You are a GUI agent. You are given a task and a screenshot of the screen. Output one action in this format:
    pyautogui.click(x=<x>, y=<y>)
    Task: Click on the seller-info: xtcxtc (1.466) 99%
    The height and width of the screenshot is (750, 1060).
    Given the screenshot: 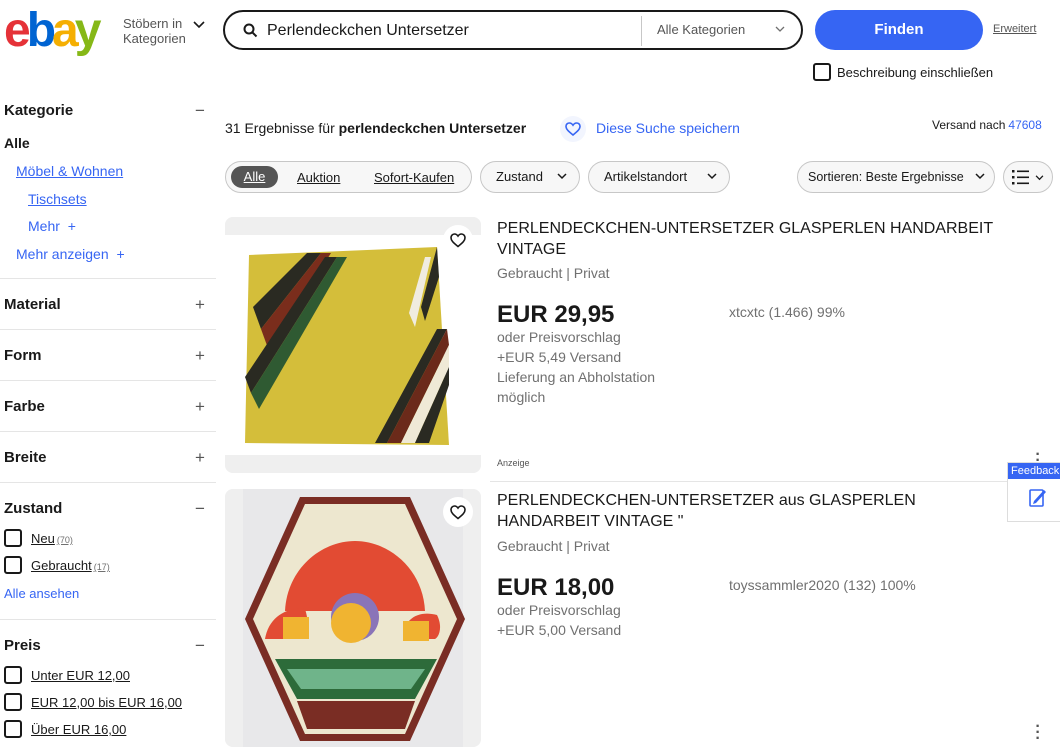 What is the action you would take?
    pyautogui.click(x=787, y=312)
    